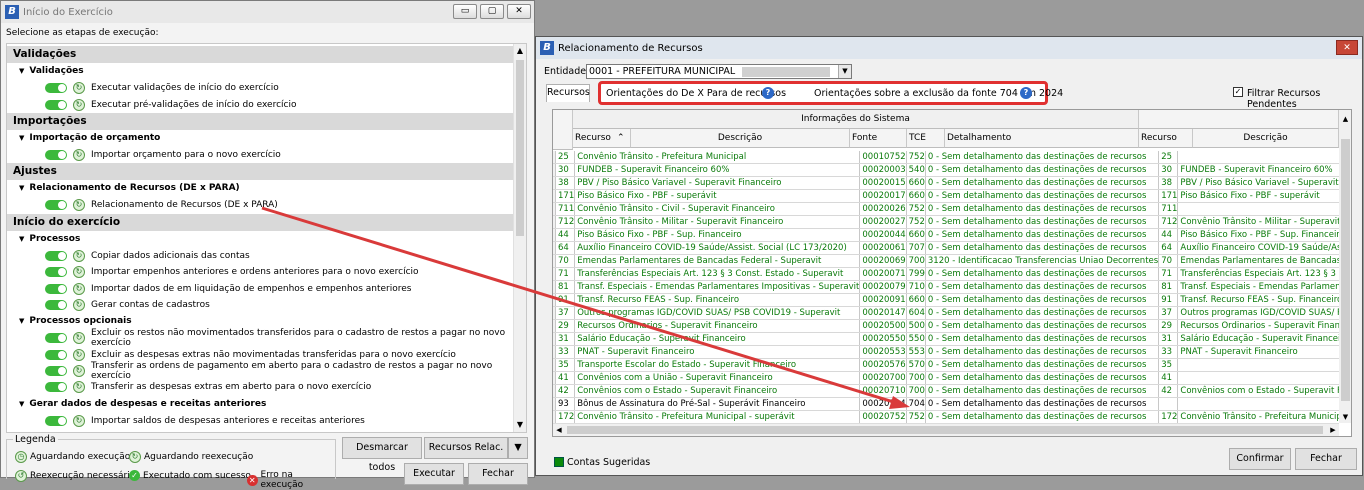 The image size is (1364, 490). What do you see at coordinates (916, 326) in the screenshot?
I see `grid-cell: 500` at bounding box center [916, 326].